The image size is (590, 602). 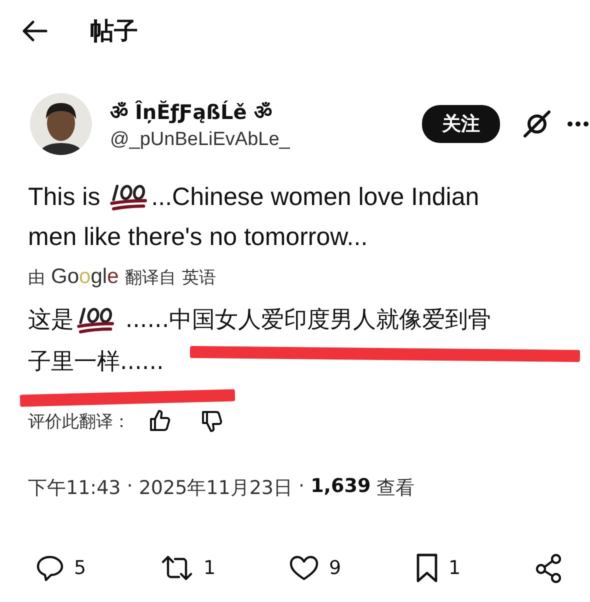 What do you see at coordinates (304, 568) in the screenshot?
I see `heart-icon` at bounding box center [304, 568].